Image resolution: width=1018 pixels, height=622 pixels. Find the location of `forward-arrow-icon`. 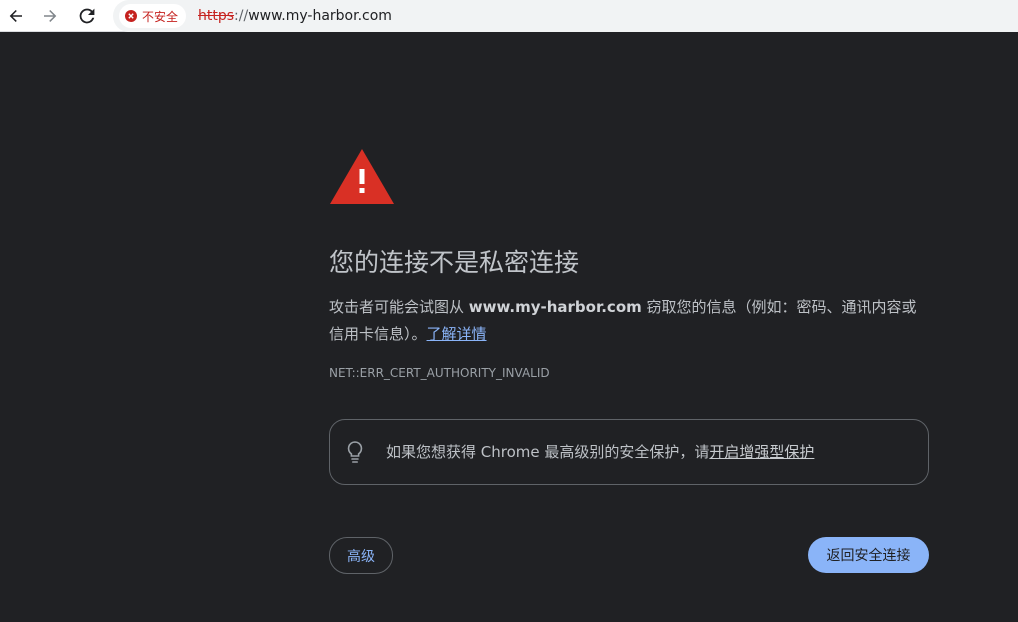

forward-arrow-icon is located at coordinates (50, 16).